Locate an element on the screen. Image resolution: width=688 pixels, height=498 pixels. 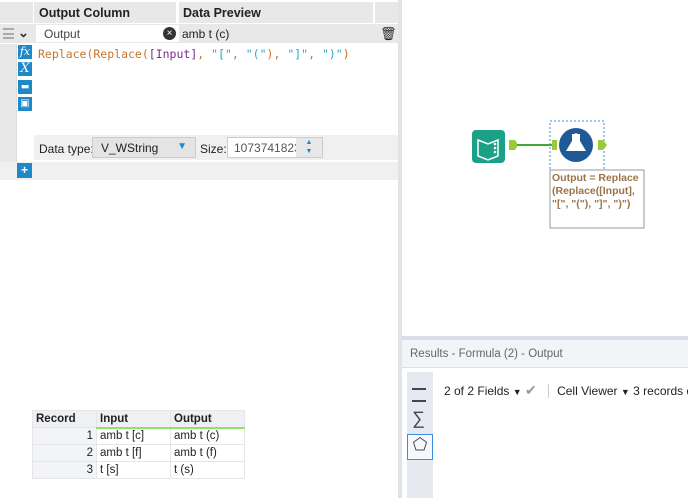
check-icon: ✔ is located at coordinates (531, 390).